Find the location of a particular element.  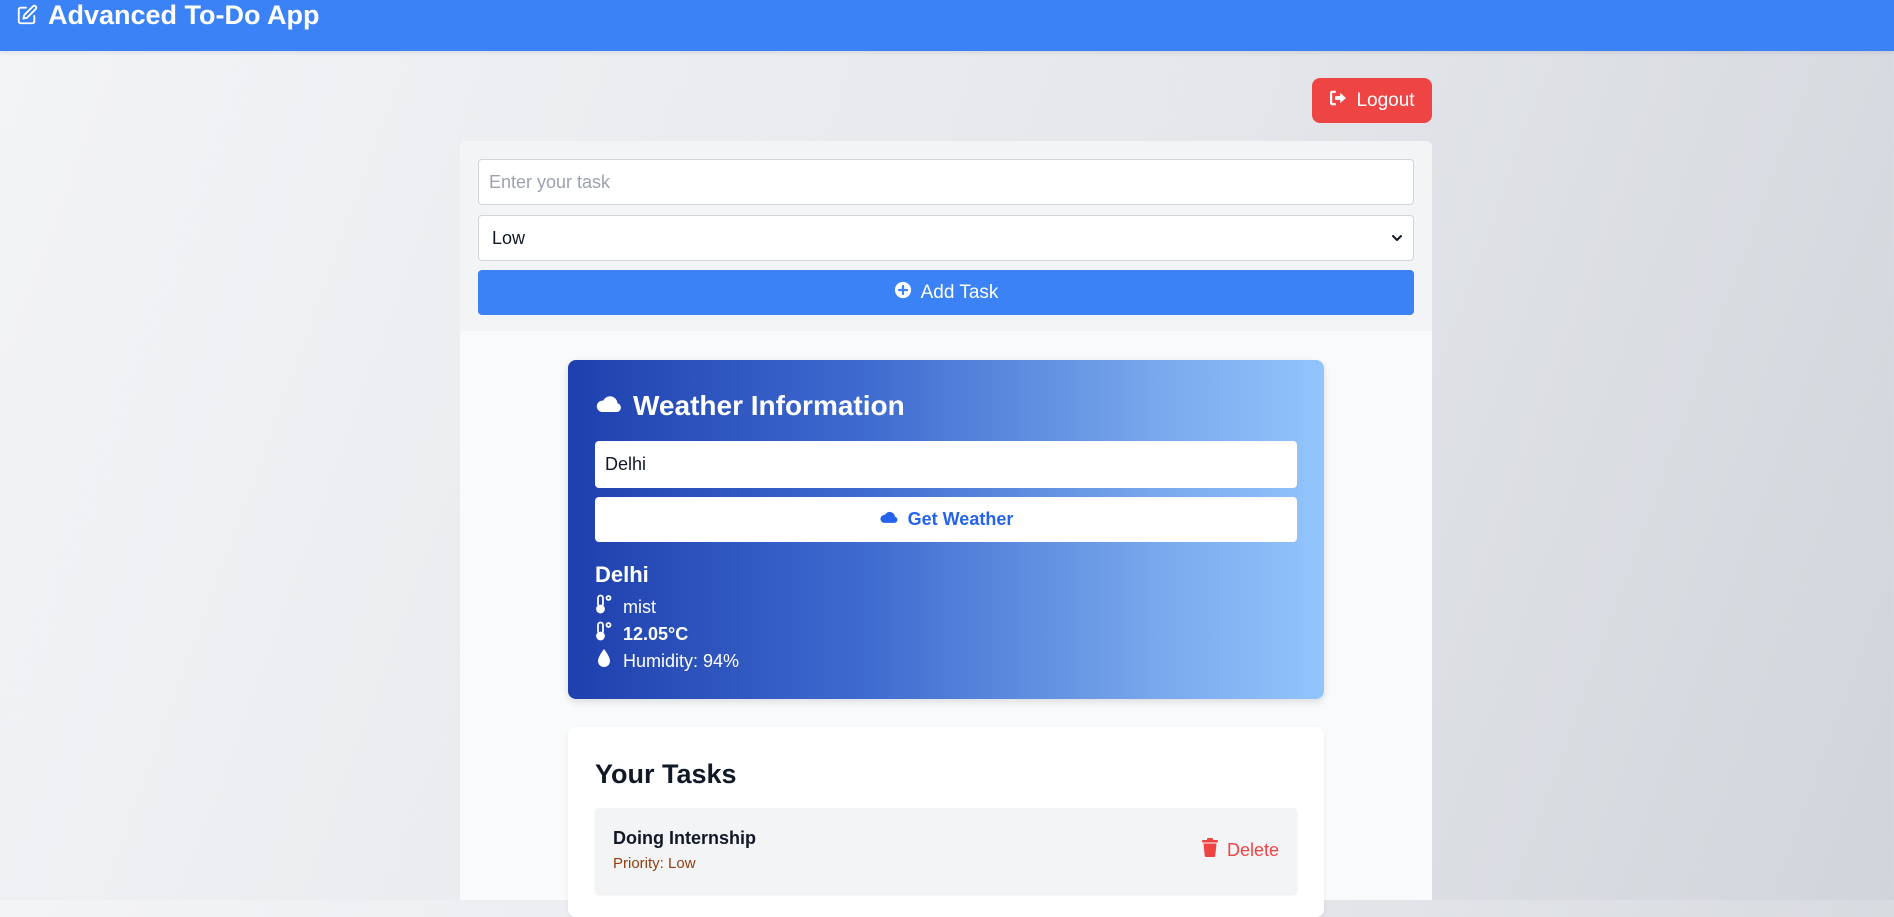

sign-out-icon is located at coordinates (1338, 101).